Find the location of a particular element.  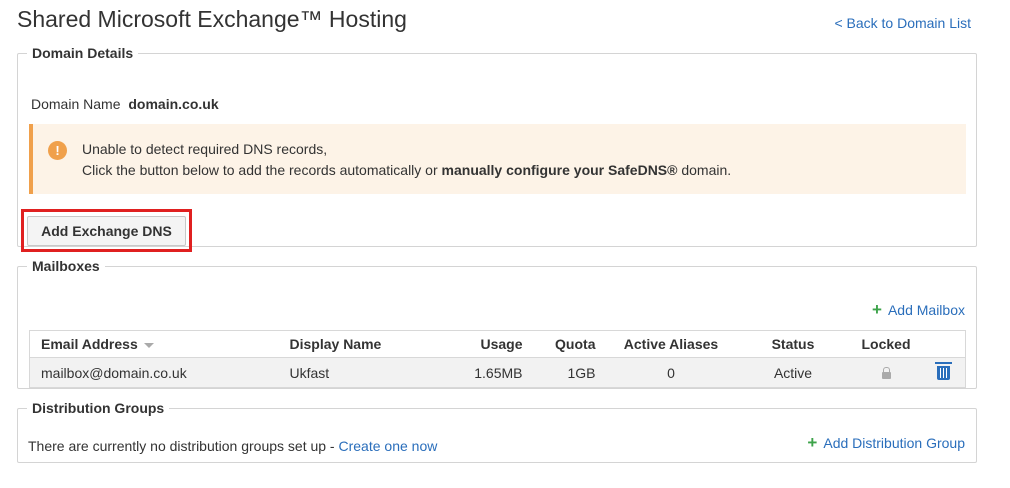

cell-usage: 1.65MB is located at coordinates (488, 372).